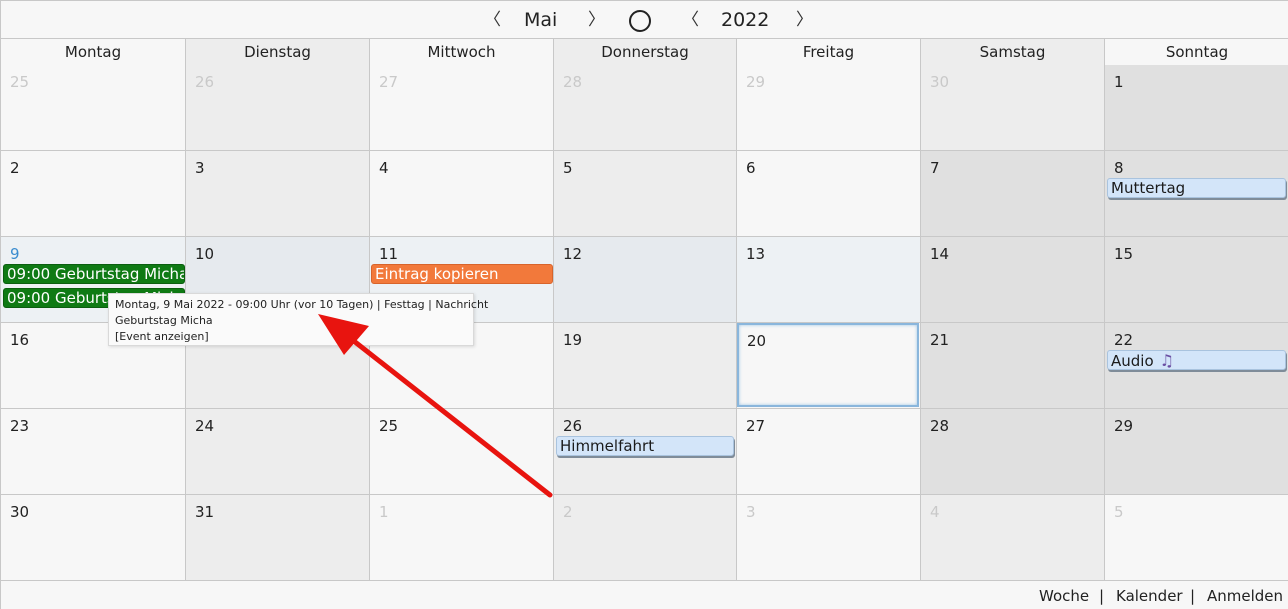 This screenshot has width=1288, height=609. I want to click on week-view-link: Woche, so click(1064, 596).